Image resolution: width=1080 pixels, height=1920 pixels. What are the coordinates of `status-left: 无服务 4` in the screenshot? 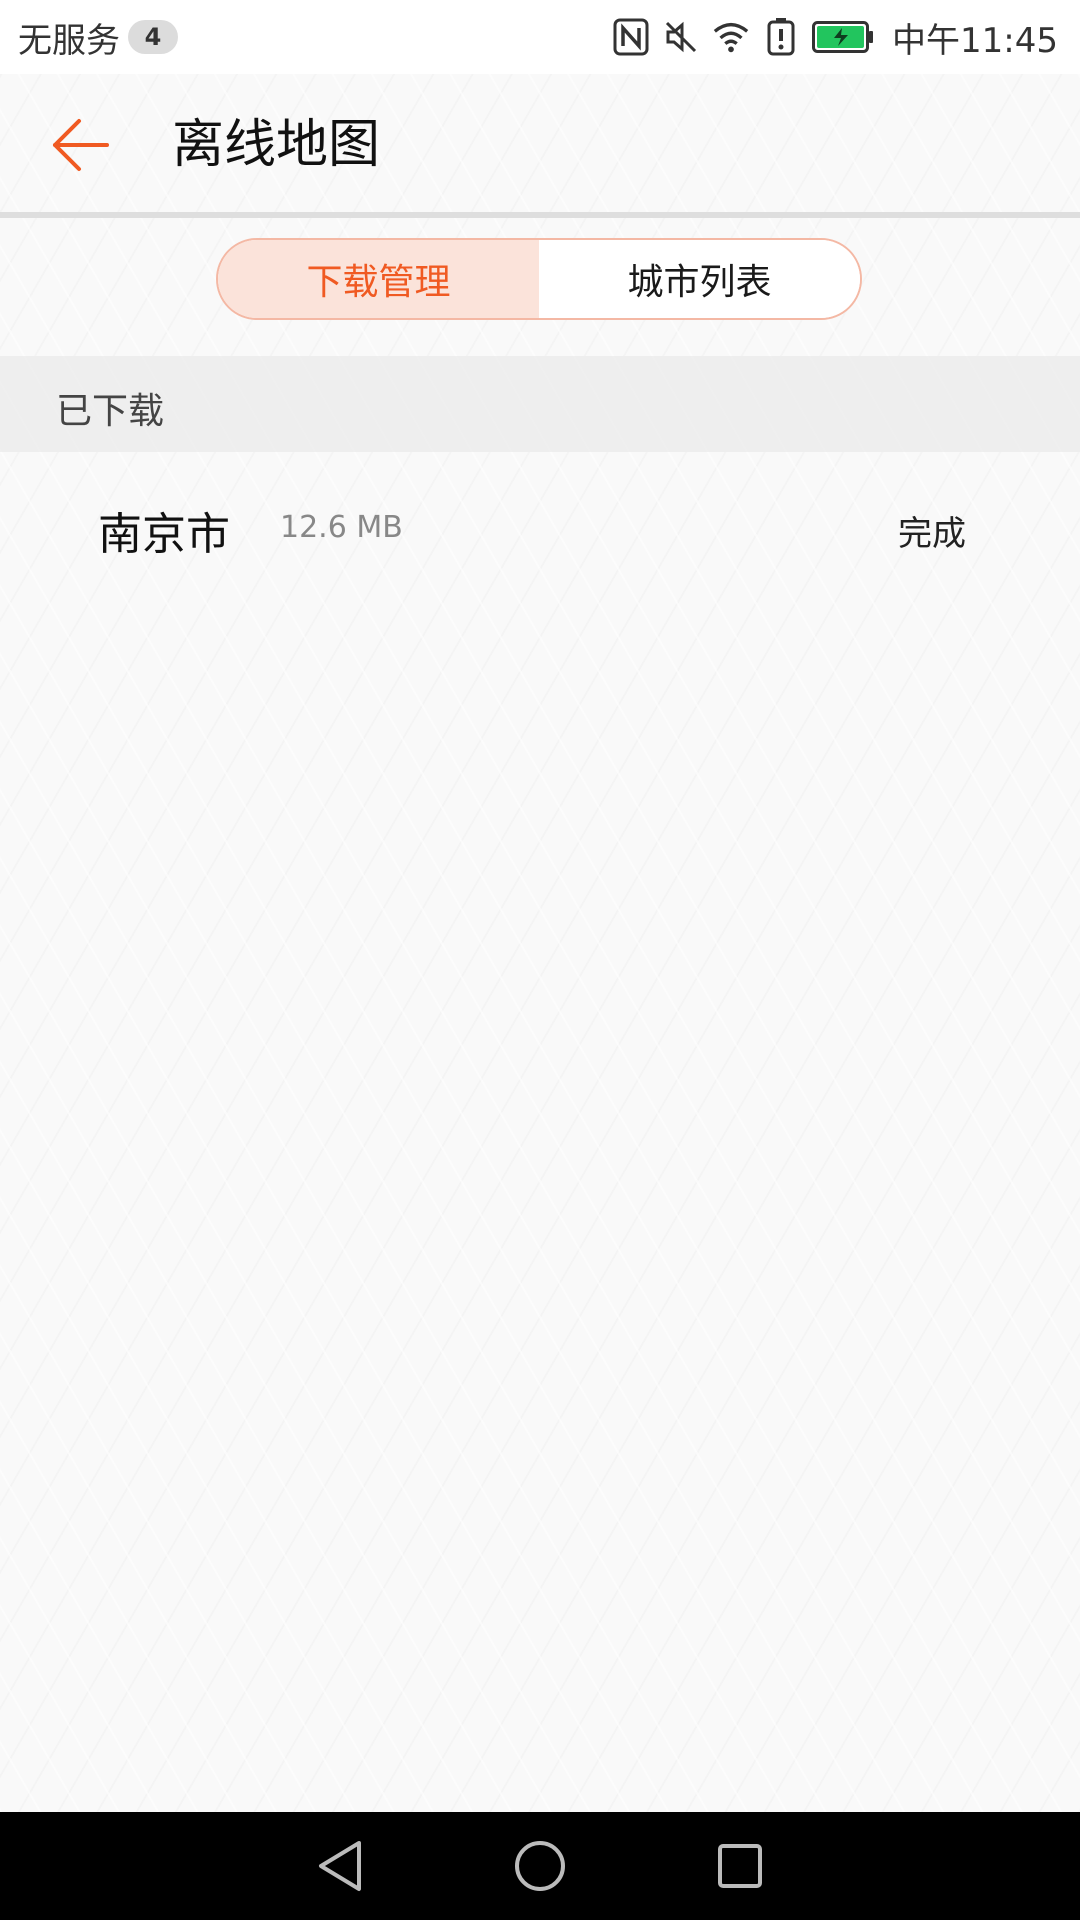 It's located at (98, 37).